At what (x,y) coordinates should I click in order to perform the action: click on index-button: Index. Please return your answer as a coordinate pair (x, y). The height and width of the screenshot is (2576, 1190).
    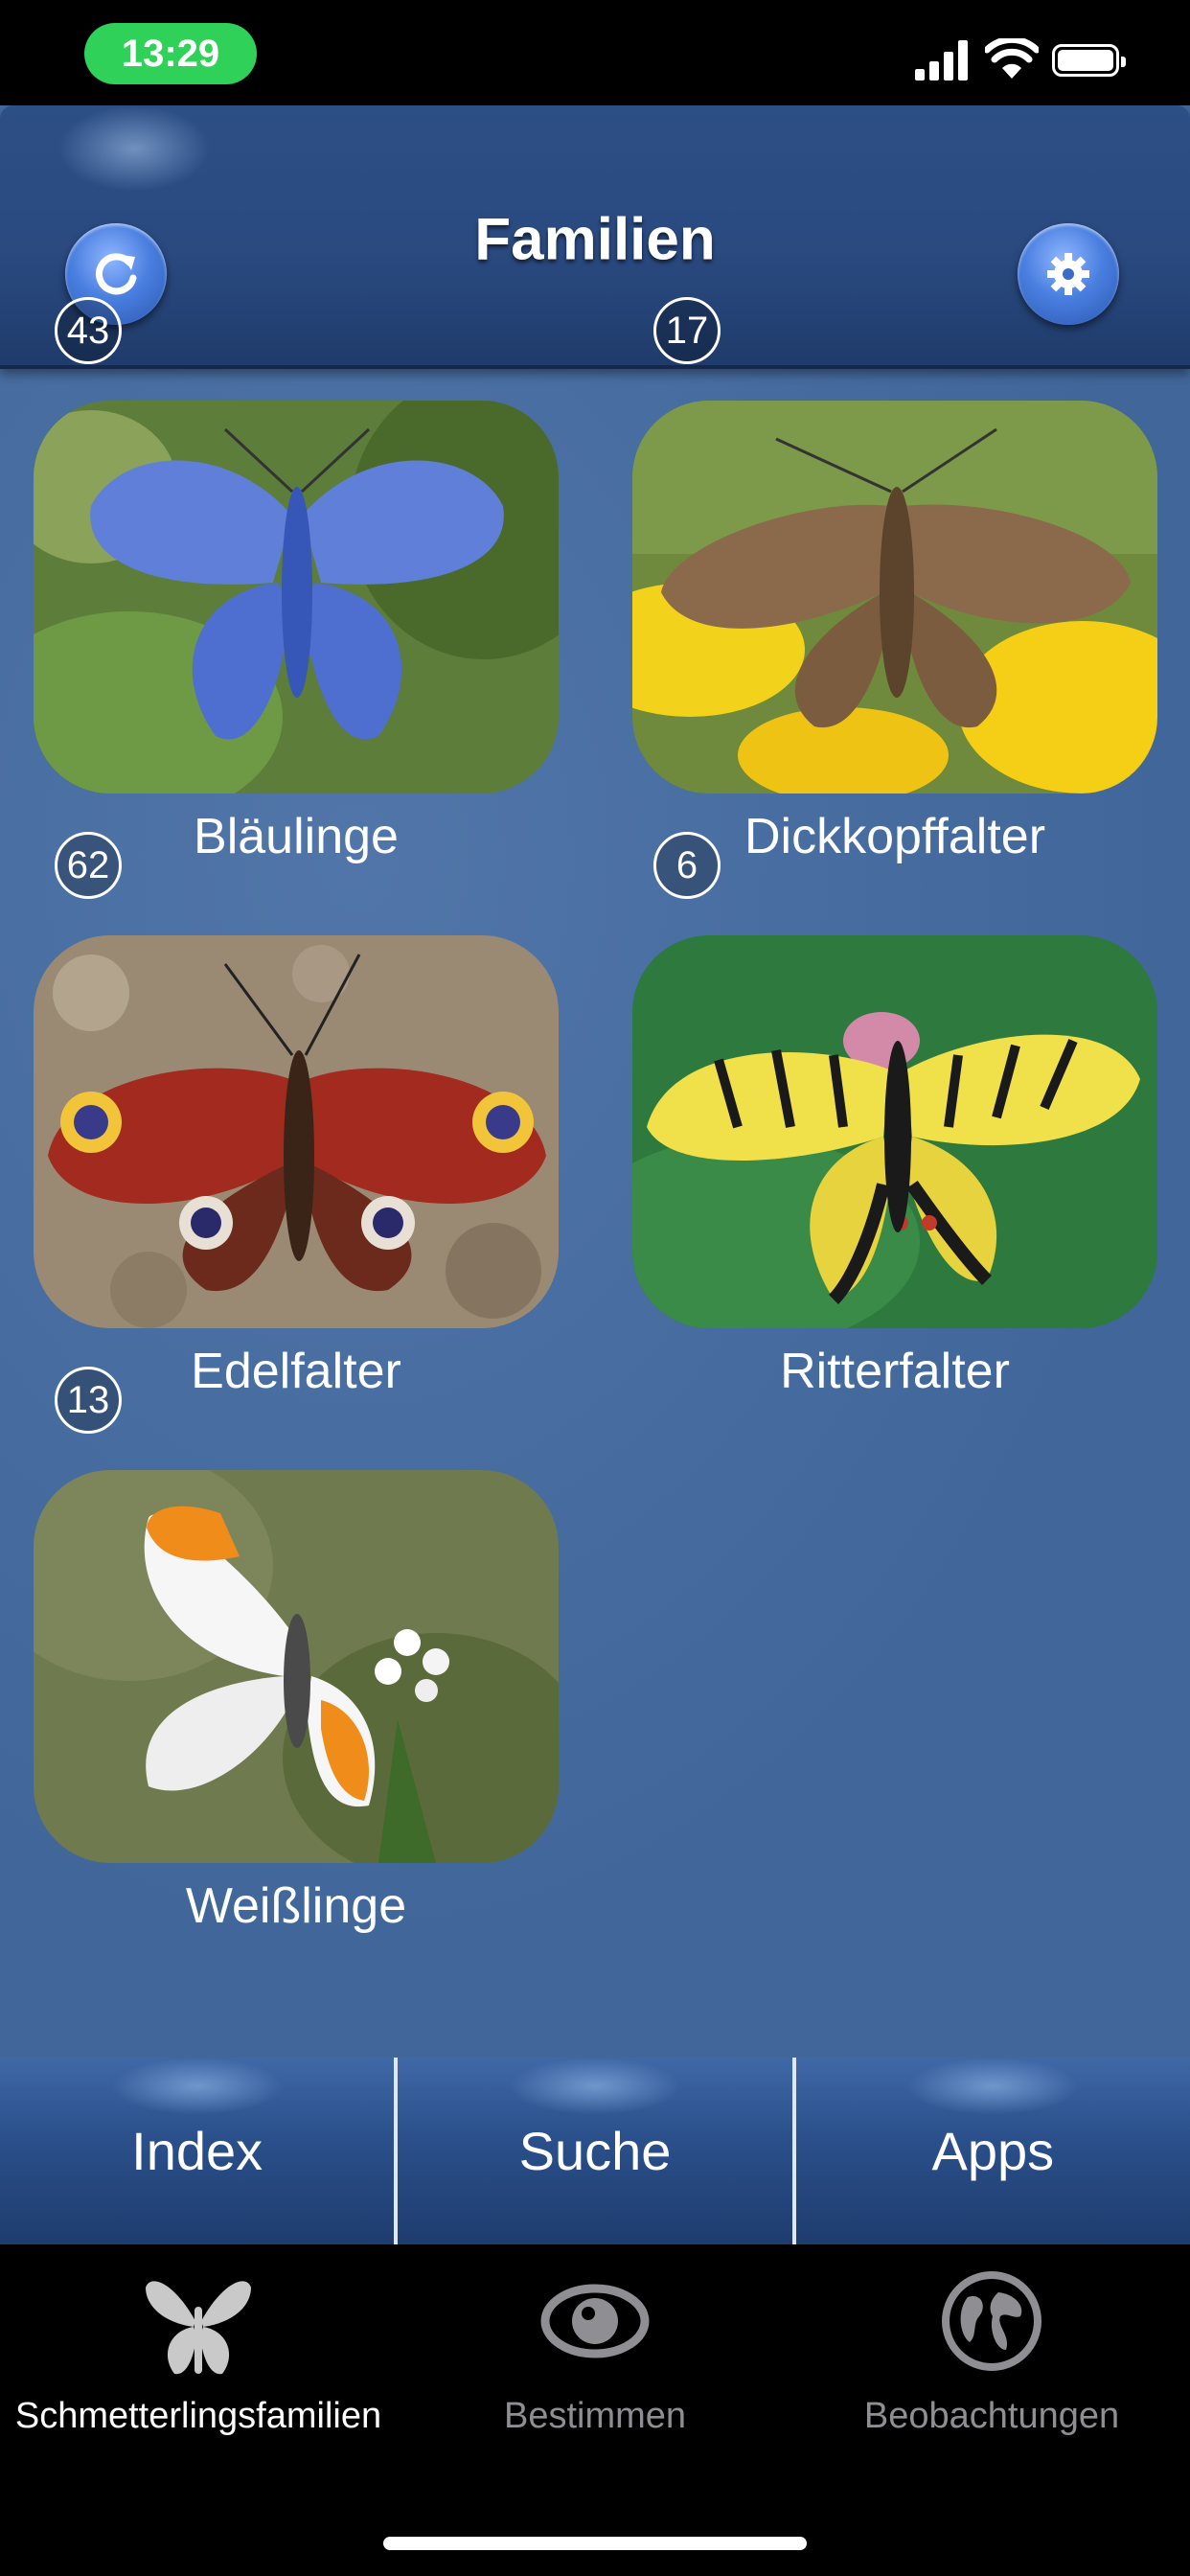
    Looking at the image, I should click on (198, 2151).